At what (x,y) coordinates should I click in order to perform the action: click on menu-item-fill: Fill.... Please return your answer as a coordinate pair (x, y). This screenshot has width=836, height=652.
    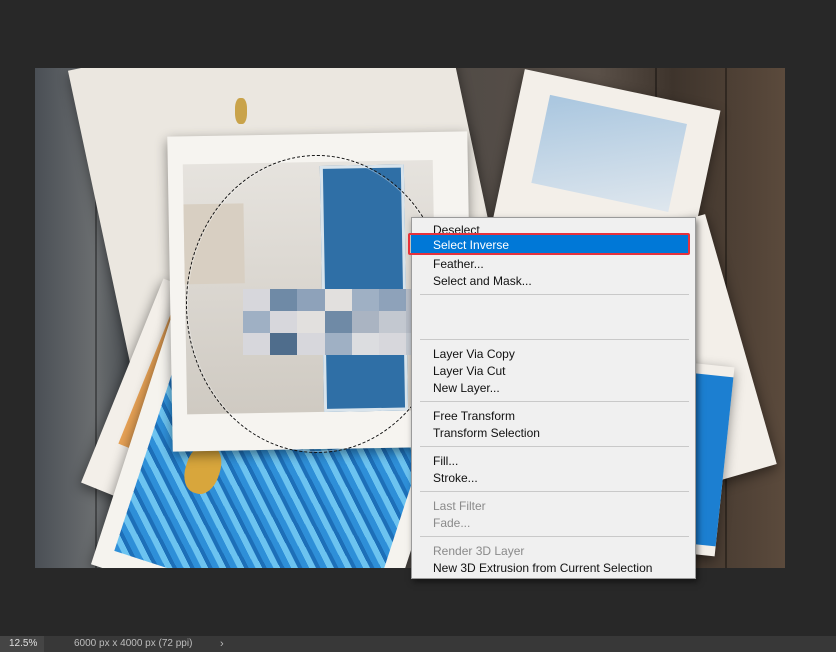
    Looking at the image, I should click on (445, 461).